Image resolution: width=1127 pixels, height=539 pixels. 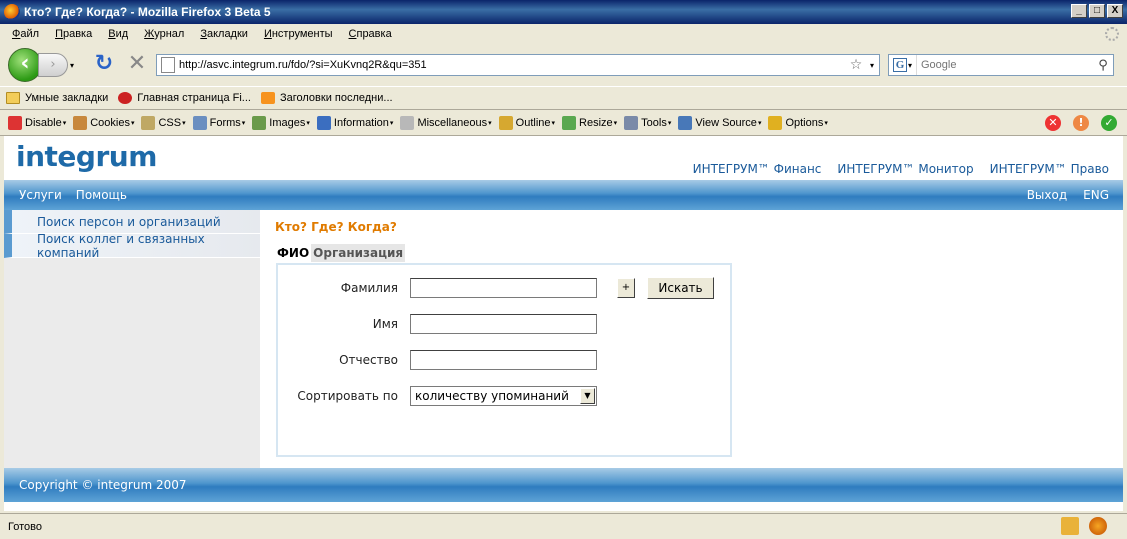 What do you see at coordinates (25, 34) in the screenshot?
I see `menu-file: Файл` at bounding box center [25, 34].